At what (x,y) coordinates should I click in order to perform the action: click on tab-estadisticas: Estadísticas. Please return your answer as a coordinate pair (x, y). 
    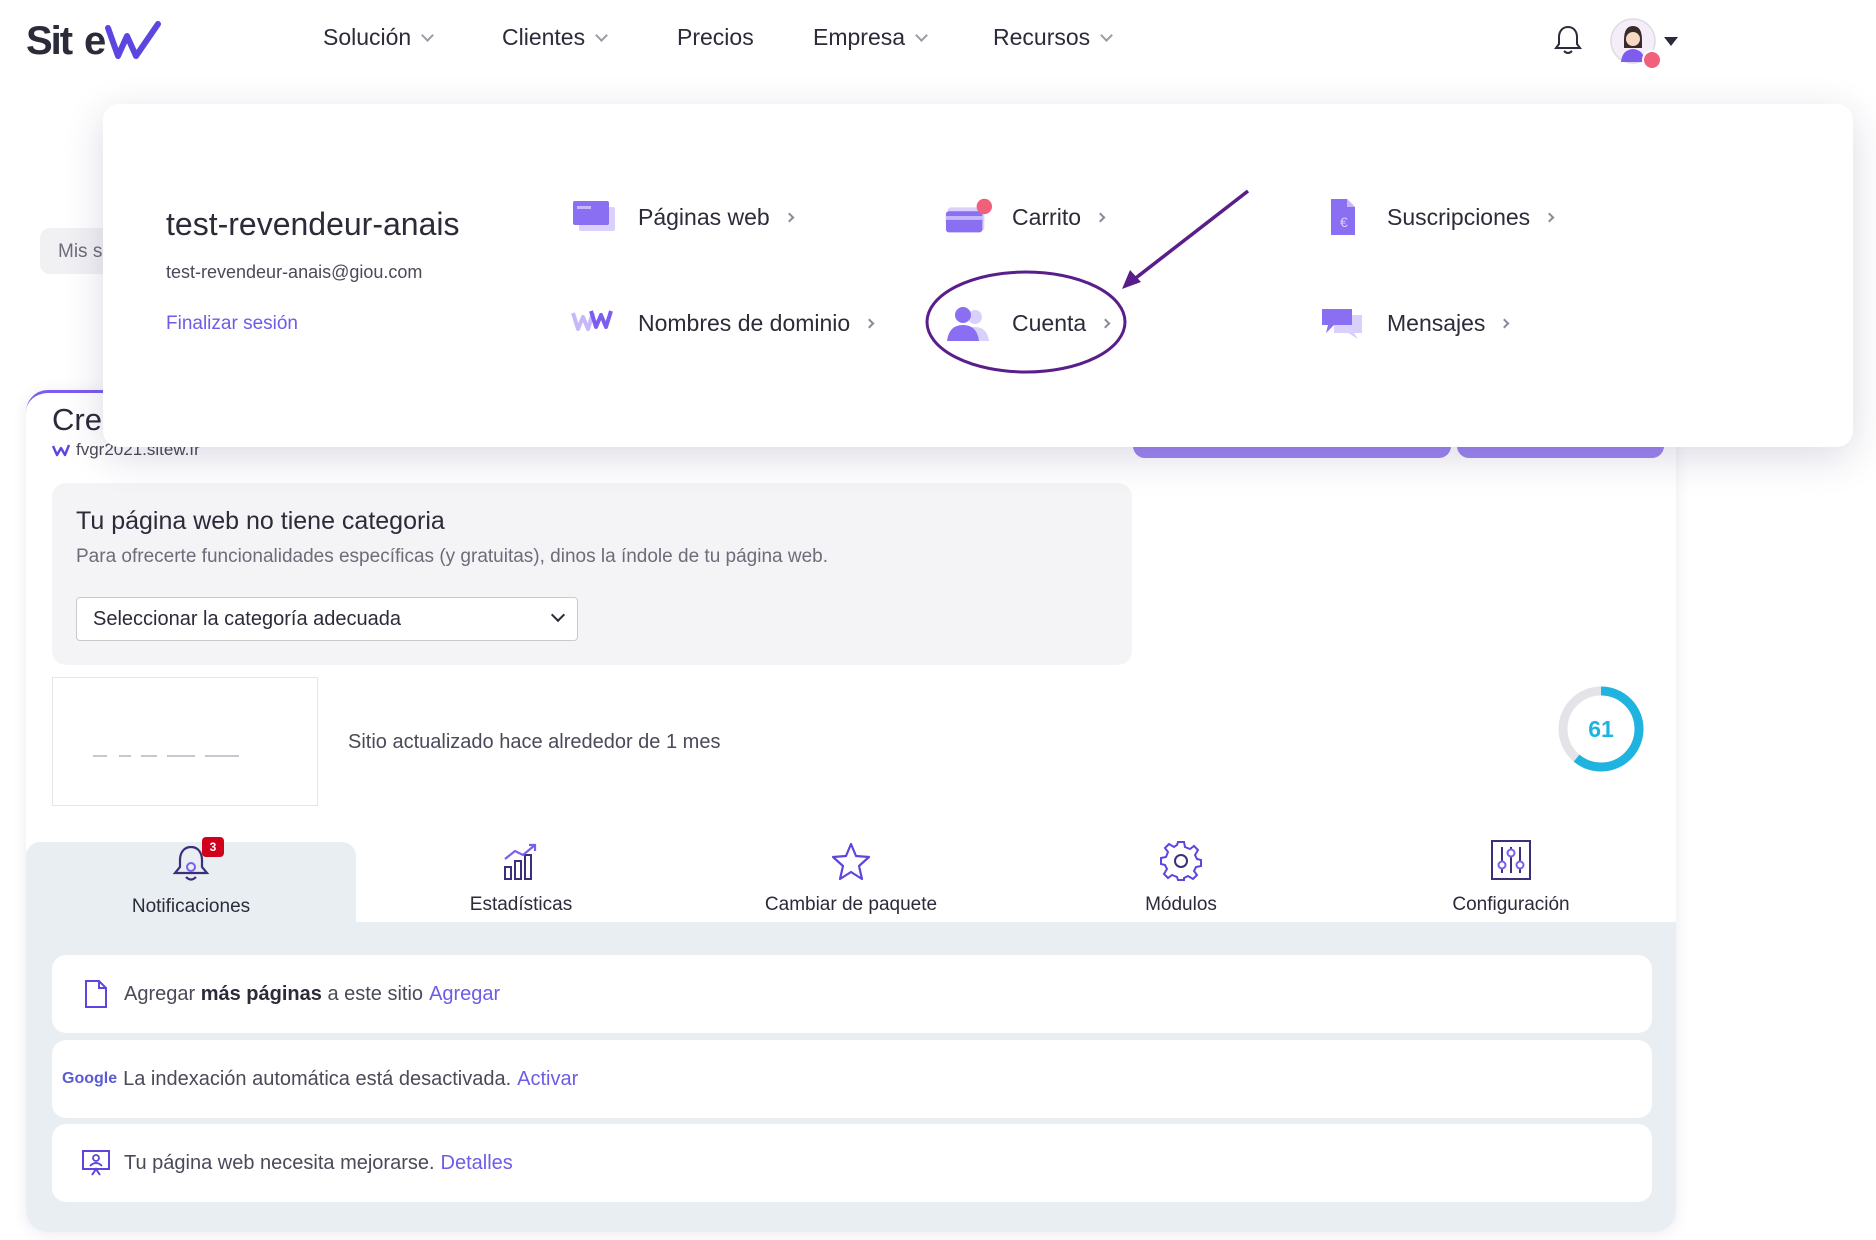
    Looking at the image, I should click on (521, 882).